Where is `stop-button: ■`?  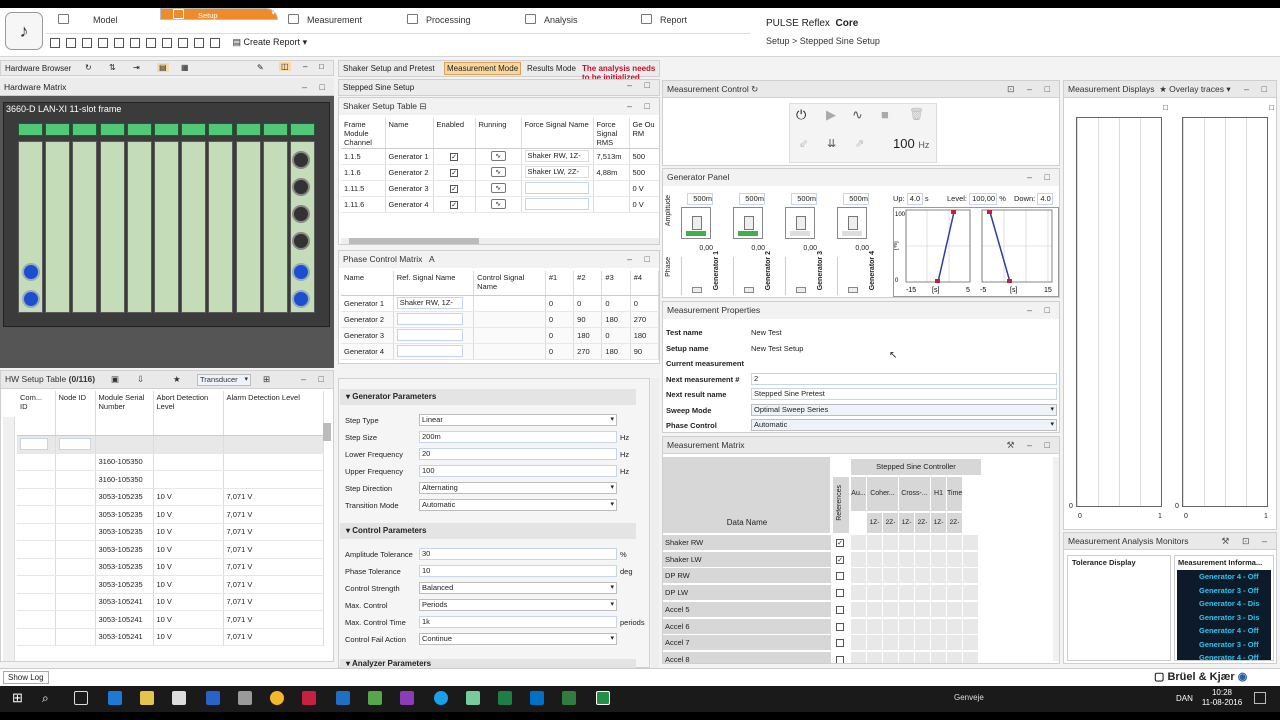 stop-button: ■ is located at coordinates (885, 114).